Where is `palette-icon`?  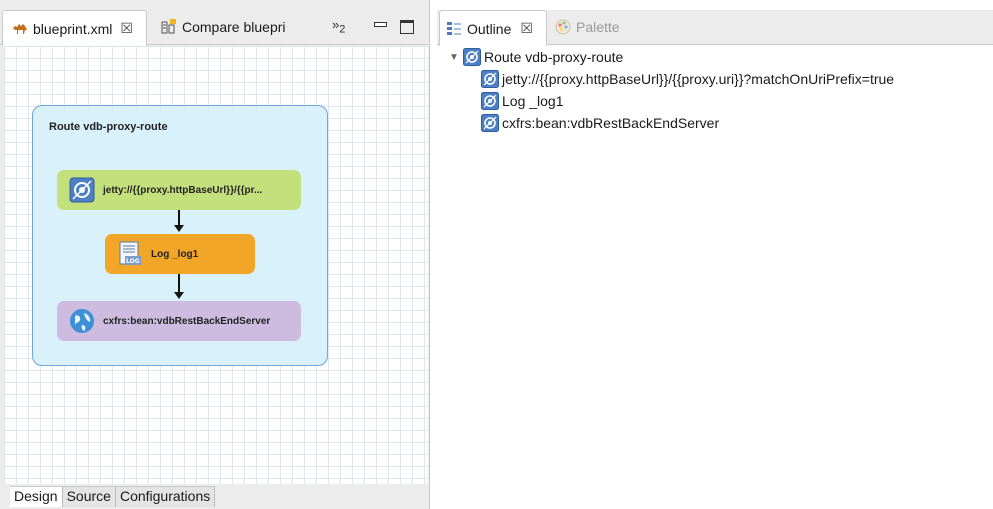 palette-icon is located at coordinates (563, 27).